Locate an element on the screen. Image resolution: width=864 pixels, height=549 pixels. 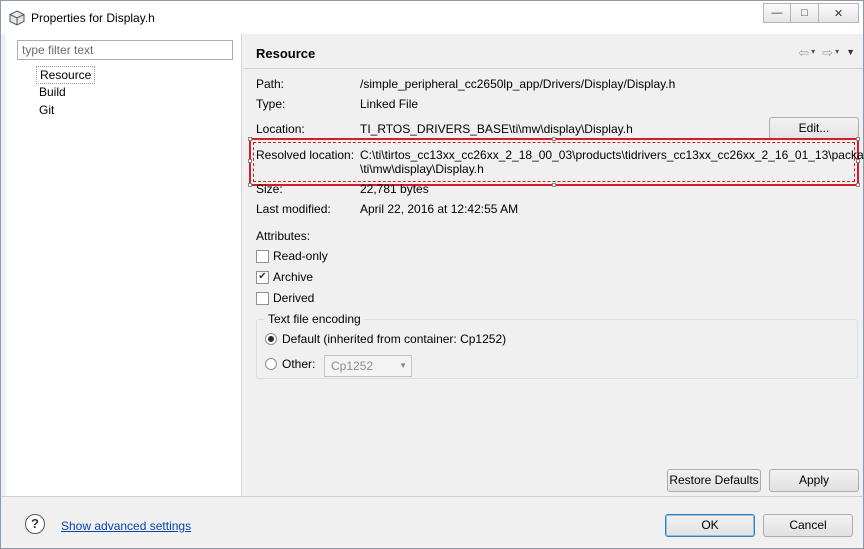
back-arrow-icon: ⇦ is located at coordinates (803, 53).